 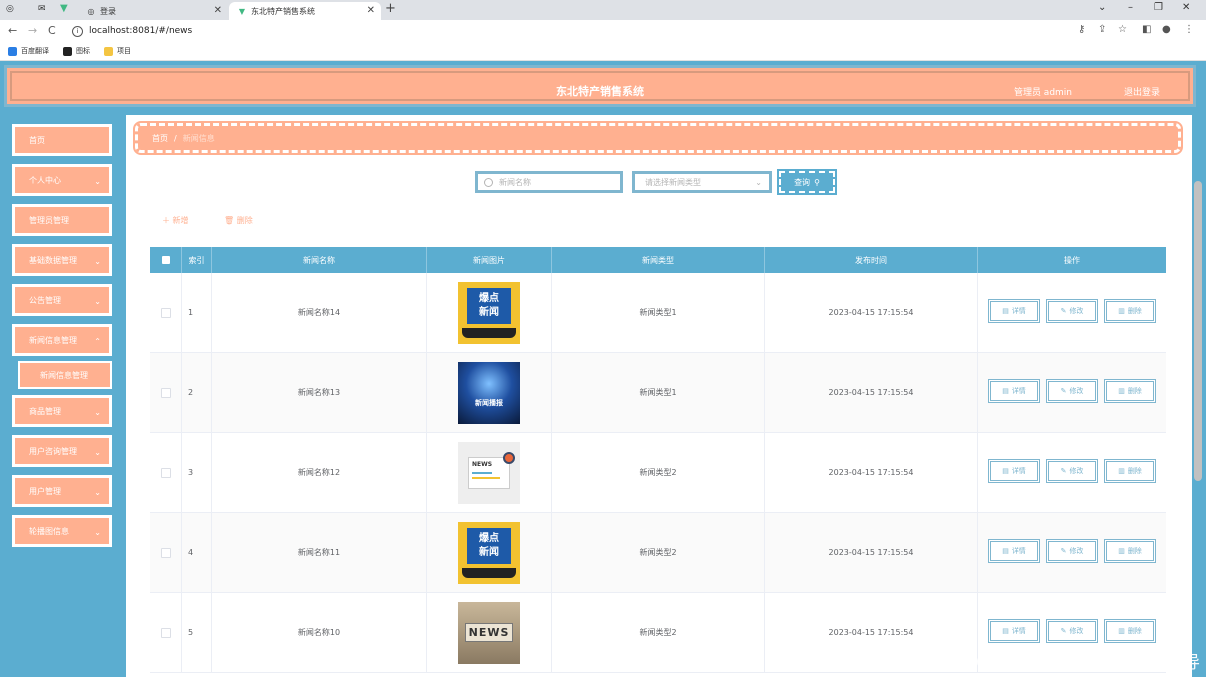 What do you see at coordinates (62, 260) in the screenshot?
I see `sidebar-item-basic-data: 基础数据管理 ⌄` at bounding box center [62, 260].